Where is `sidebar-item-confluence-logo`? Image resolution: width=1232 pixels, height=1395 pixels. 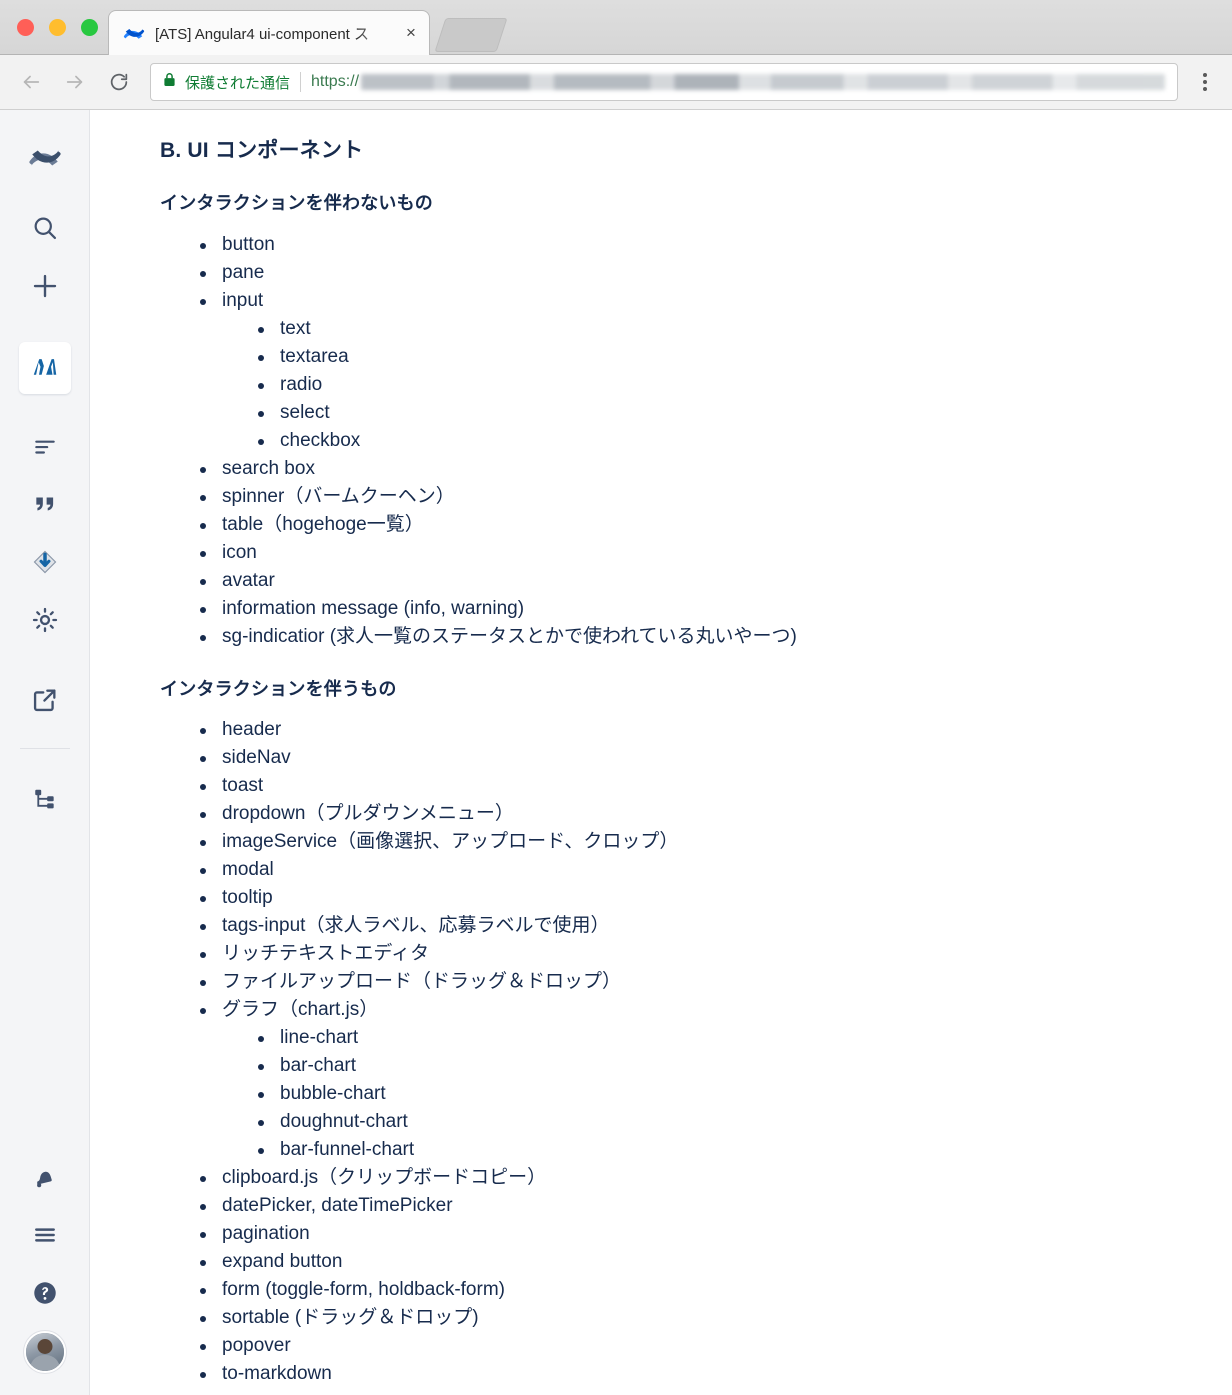 sidebar-item-confluence-logo is located at coordinates (45, 160).